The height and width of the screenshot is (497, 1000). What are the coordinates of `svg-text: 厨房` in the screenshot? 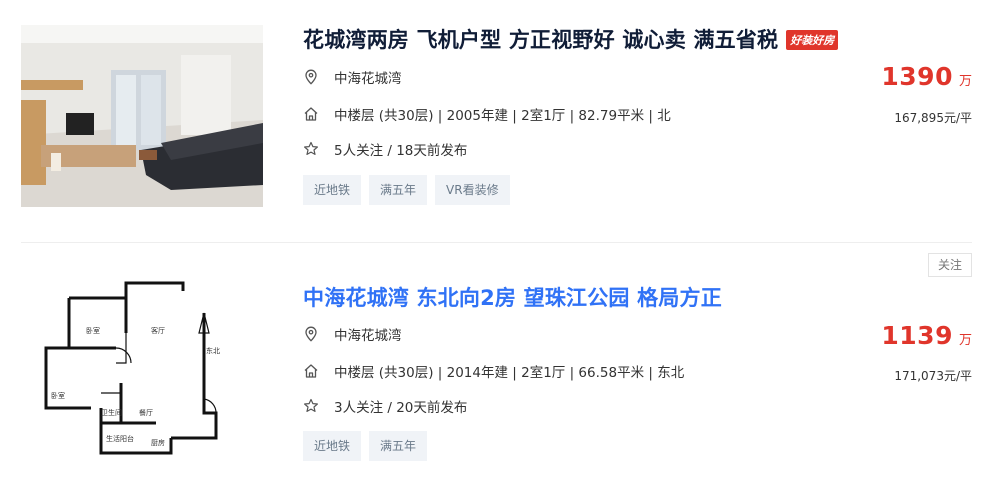 It's located at (158, 442).